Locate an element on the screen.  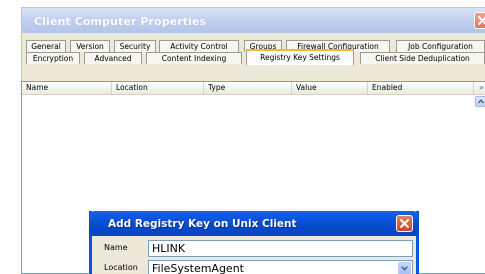
tab-security: Security is located at coordinates (135, 46).